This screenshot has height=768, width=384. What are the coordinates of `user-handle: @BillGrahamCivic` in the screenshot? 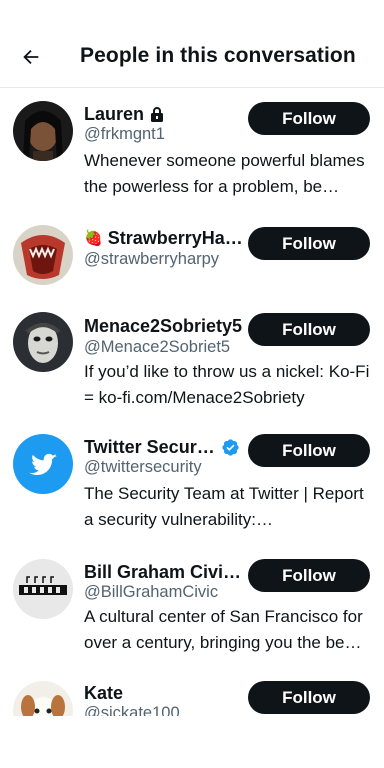 It's located at (151, 592).